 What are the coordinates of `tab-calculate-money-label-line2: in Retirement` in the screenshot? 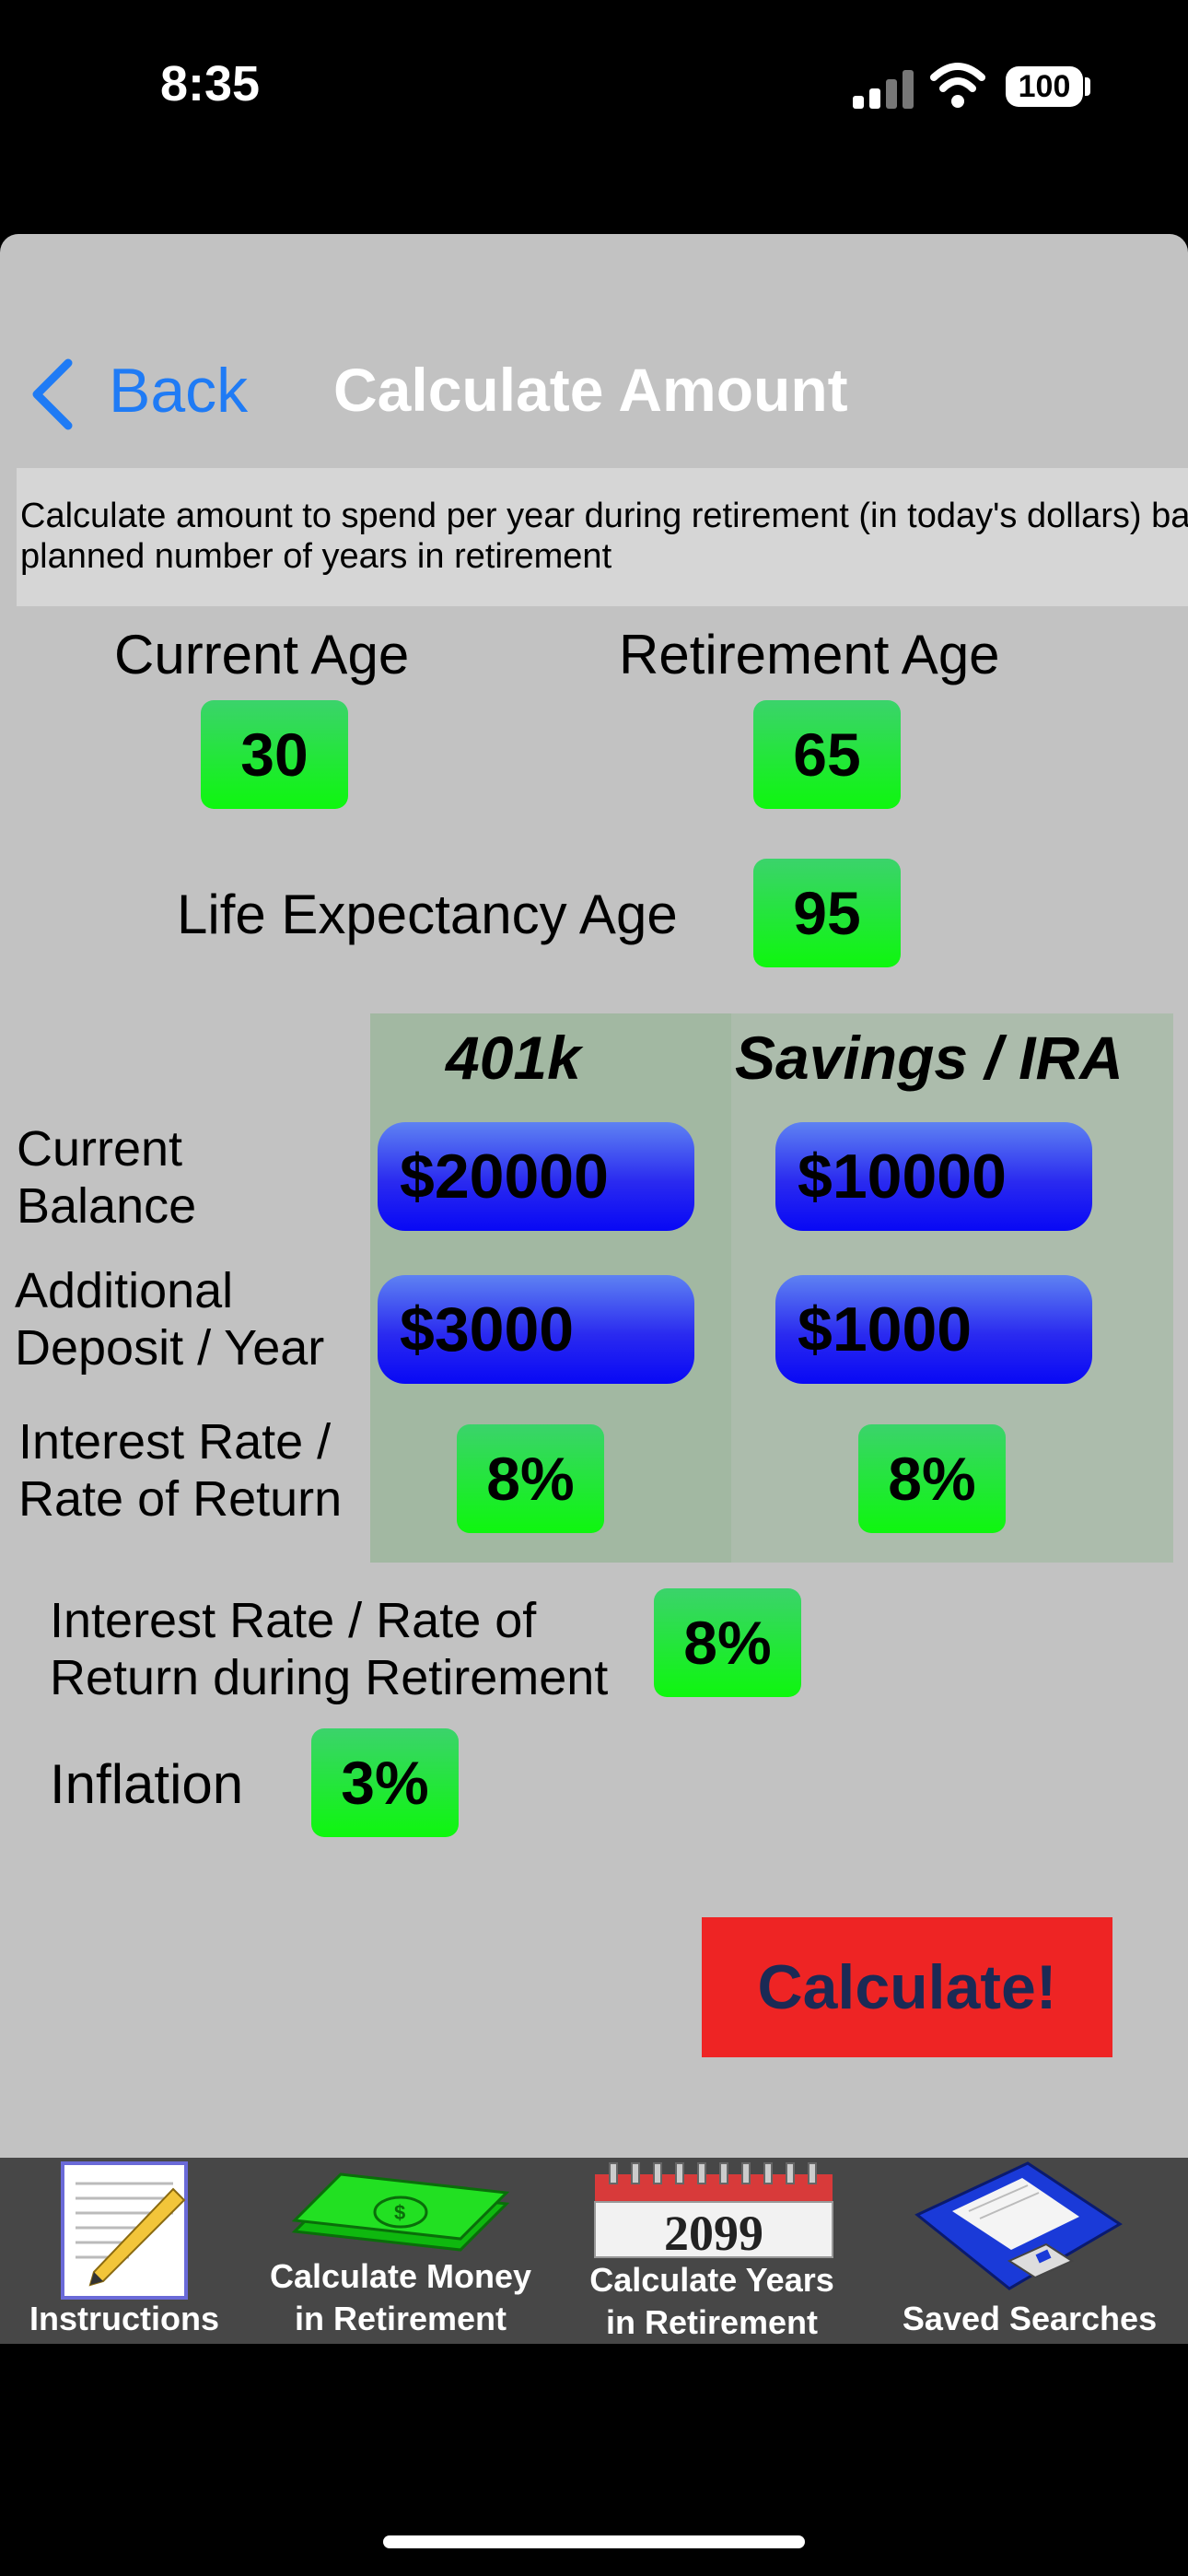 It's located at (400, 2318).